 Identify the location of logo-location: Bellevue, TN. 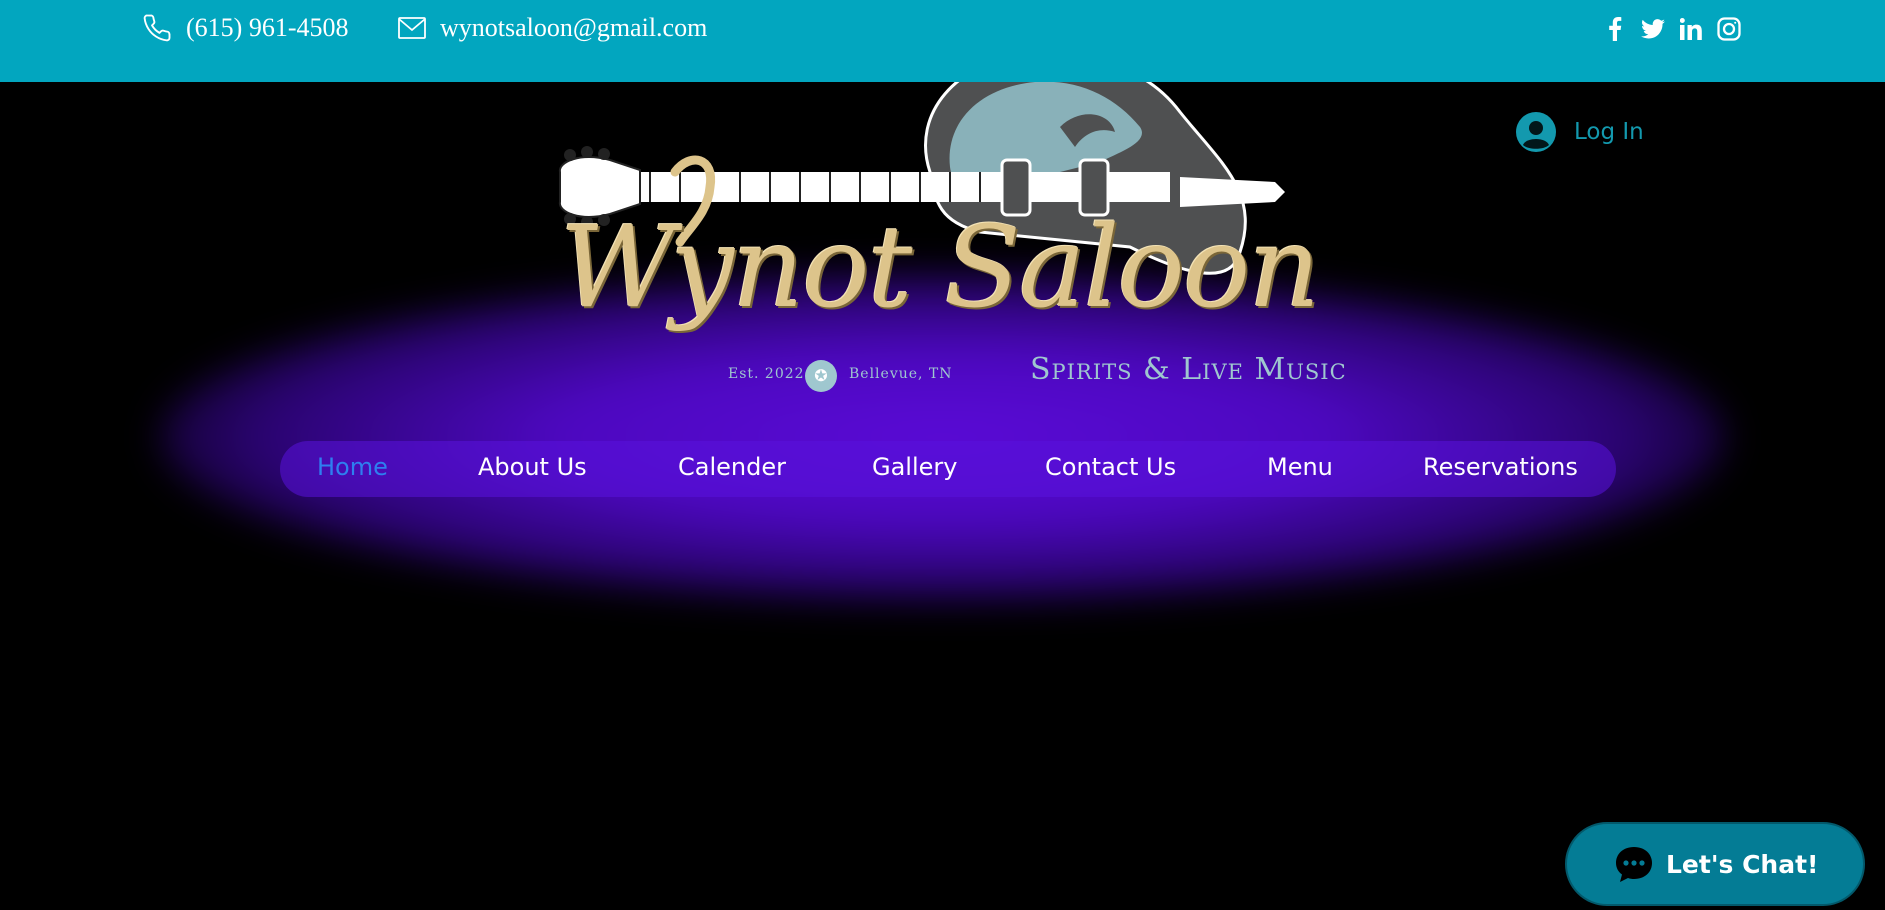
(901, 374).